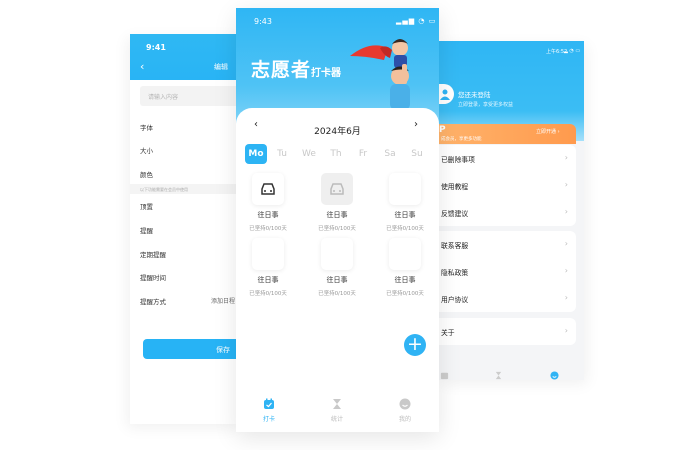 Image resolution: width=681 pixels, height=450 pixels. What do you see at coordinates (507, 244) in the screenshot?
I see `menu-customer-service: 联系客服 ›` at bounding box center [507, 244].